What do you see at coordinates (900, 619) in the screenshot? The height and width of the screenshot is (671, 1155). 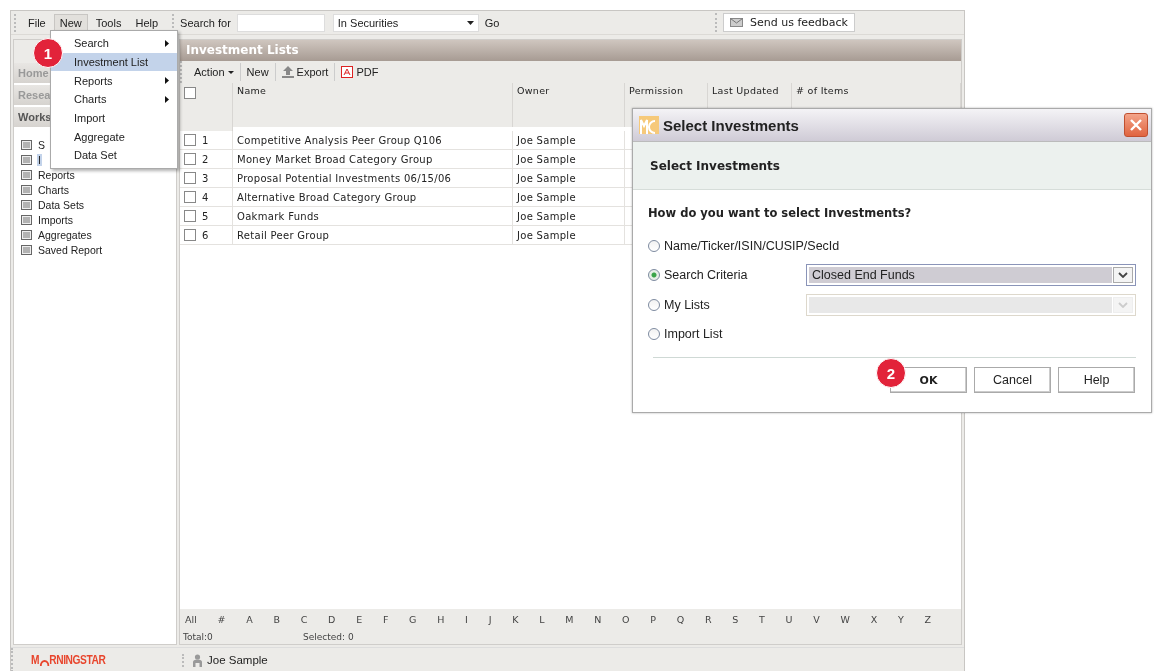 I see `letter-link: Y` at bounding box center [900, 619].